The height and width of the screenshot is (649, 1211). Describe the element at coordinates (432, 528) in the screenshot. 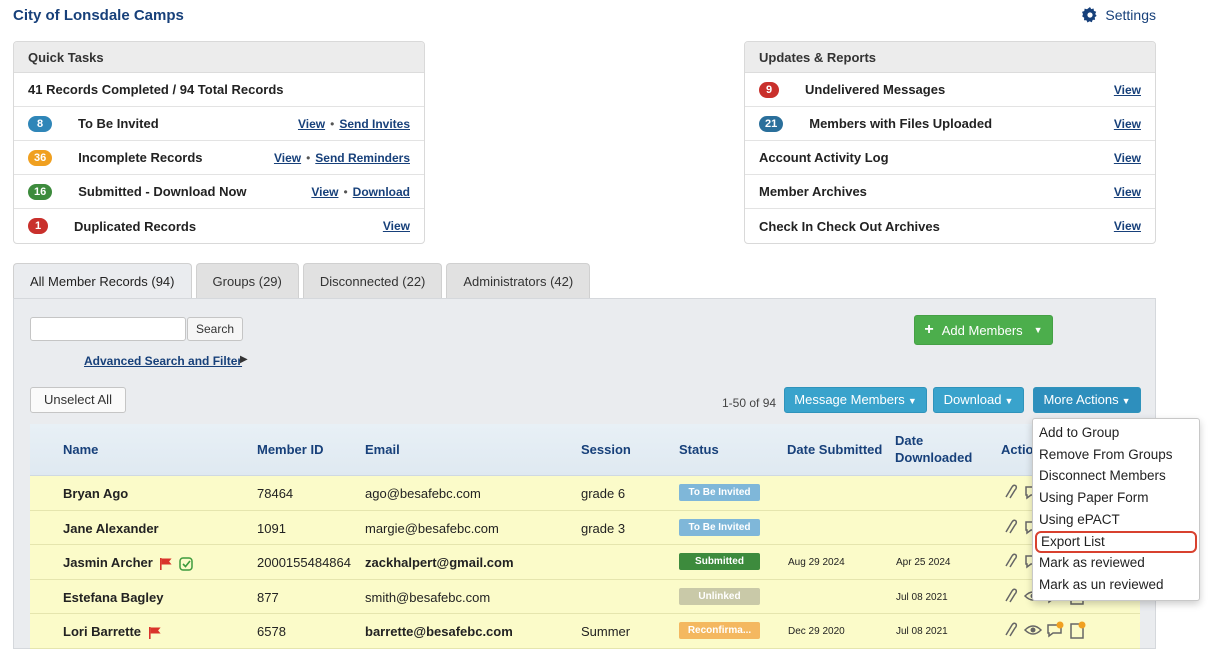

I see `member-email: margie@besafebc.com` at that location.